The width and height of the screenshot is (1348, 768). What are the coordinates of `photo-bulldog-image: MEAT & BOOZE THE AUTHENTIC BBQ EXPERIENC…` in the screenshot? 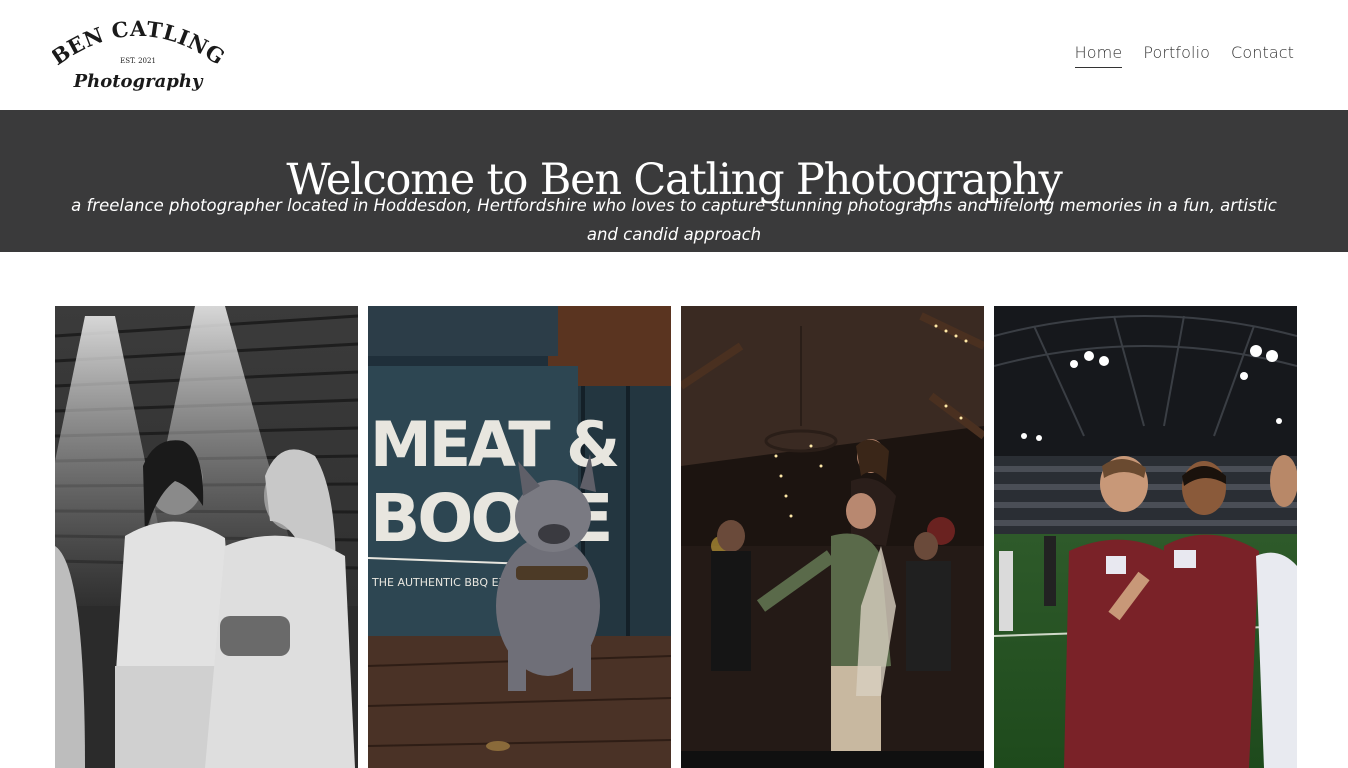 It's located at (519, 537).